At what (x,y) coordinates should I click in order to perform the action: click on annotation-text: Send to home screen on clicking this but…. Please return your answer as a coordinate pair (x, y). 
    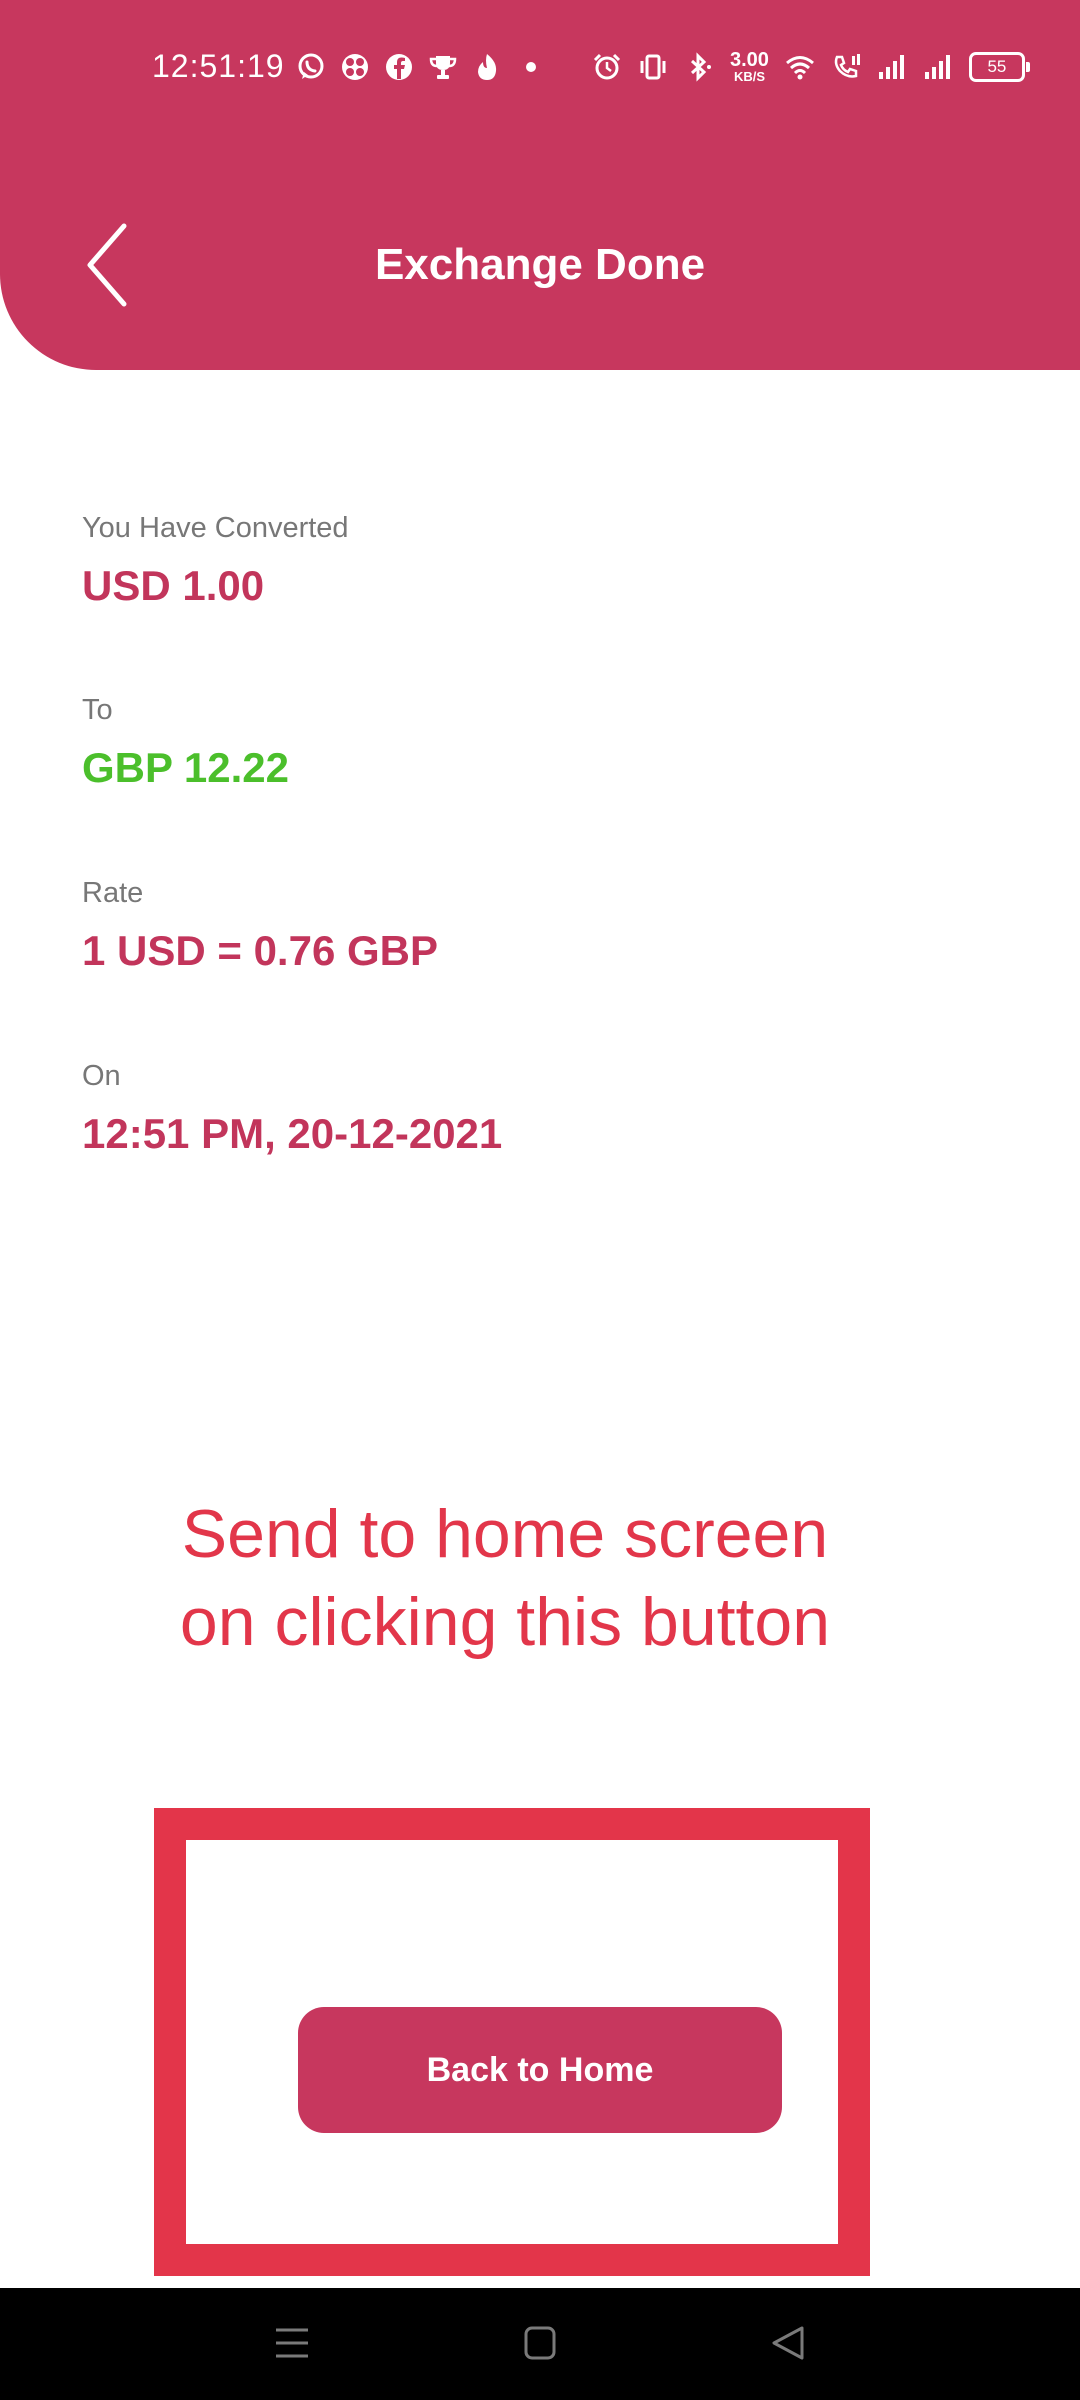
    Looking at the image, I should click on (505, 1578).